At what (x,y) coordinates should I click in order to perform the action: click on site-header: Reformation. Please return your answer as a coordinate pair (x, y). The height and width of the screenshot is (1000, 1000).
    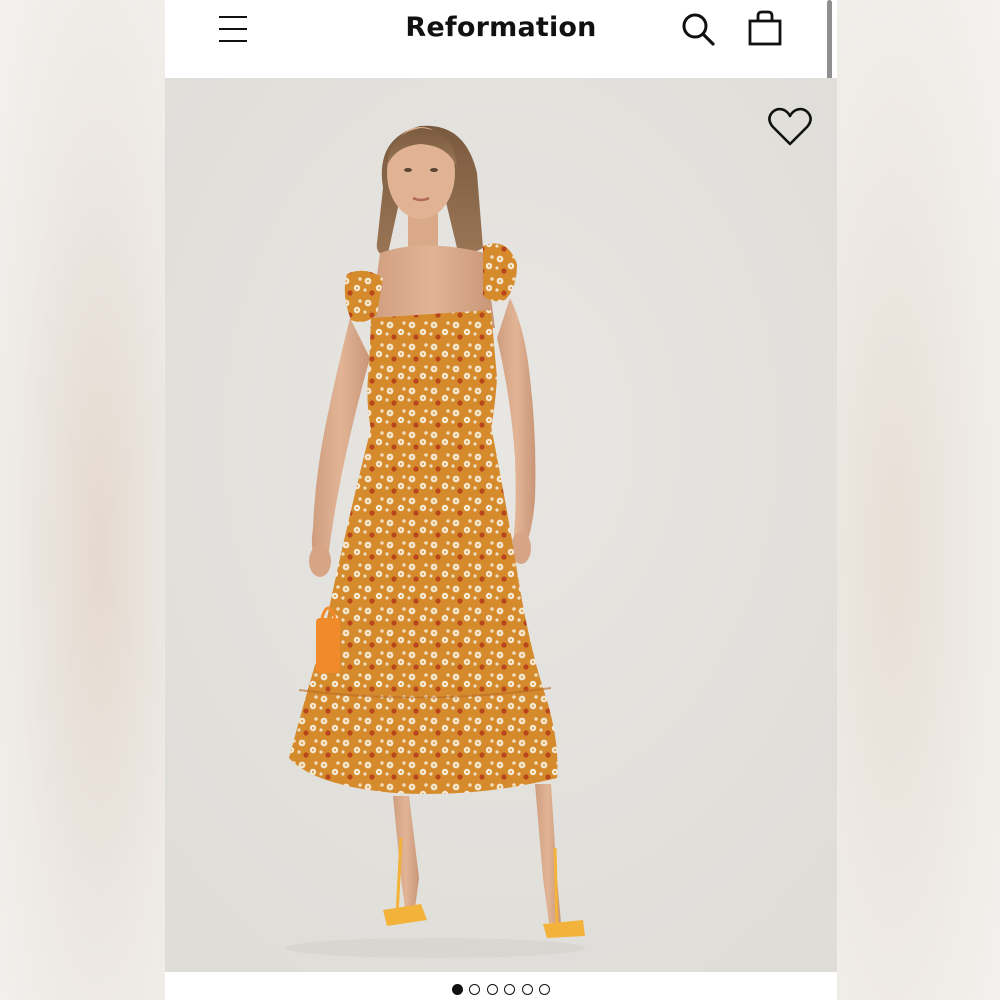
    Looking at the image, I should click on (501, 39).